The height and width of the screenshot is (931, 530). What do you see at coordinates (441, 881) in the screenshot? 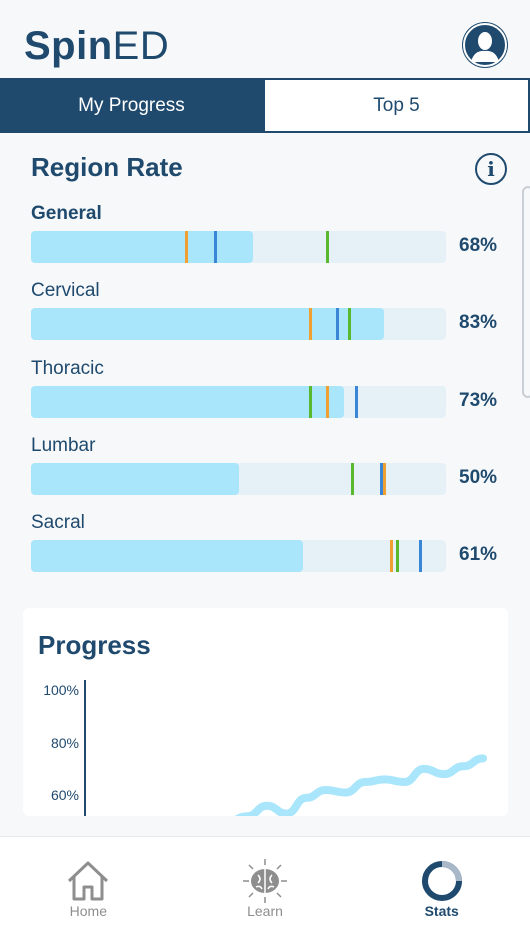
I see `stats-ring-icon` at bounding box center [441, 881].